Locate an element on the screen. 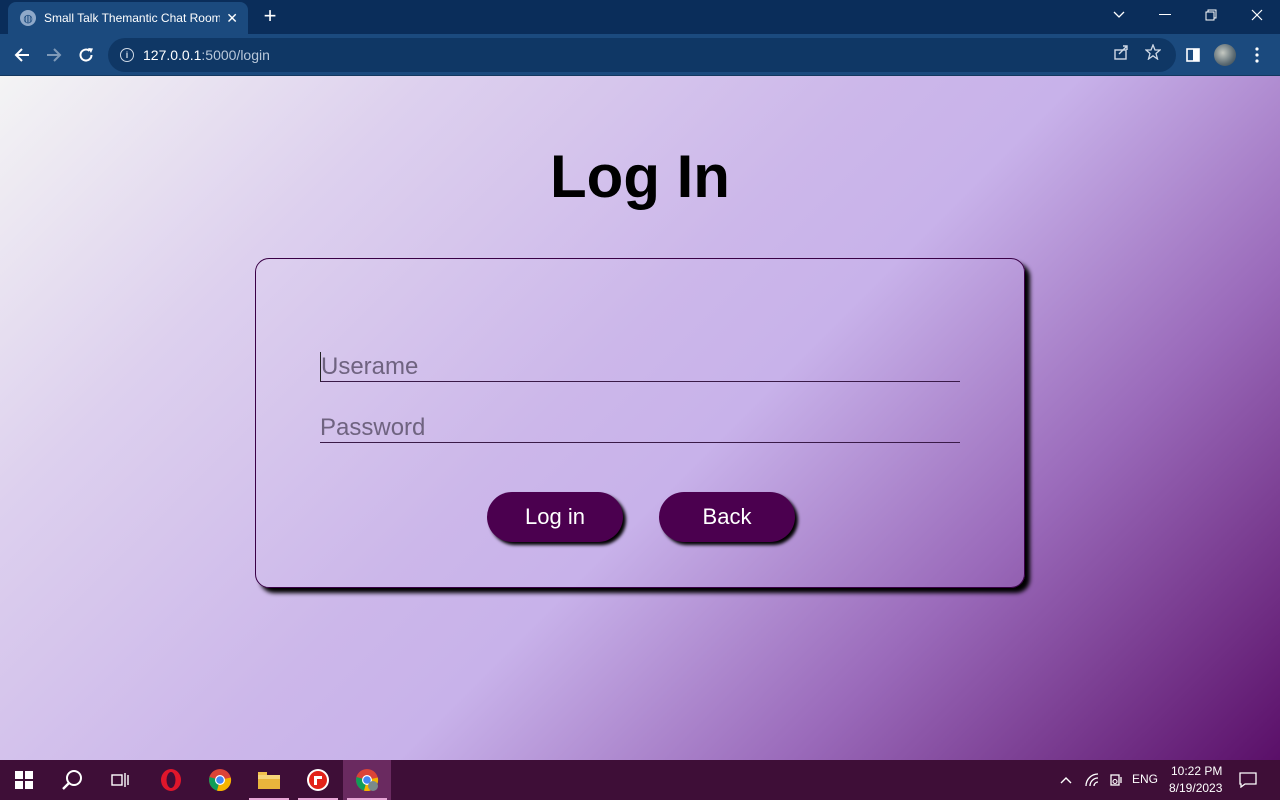 The image size is (1280, 800). back-button: Back is located at coordinates (727, 517).